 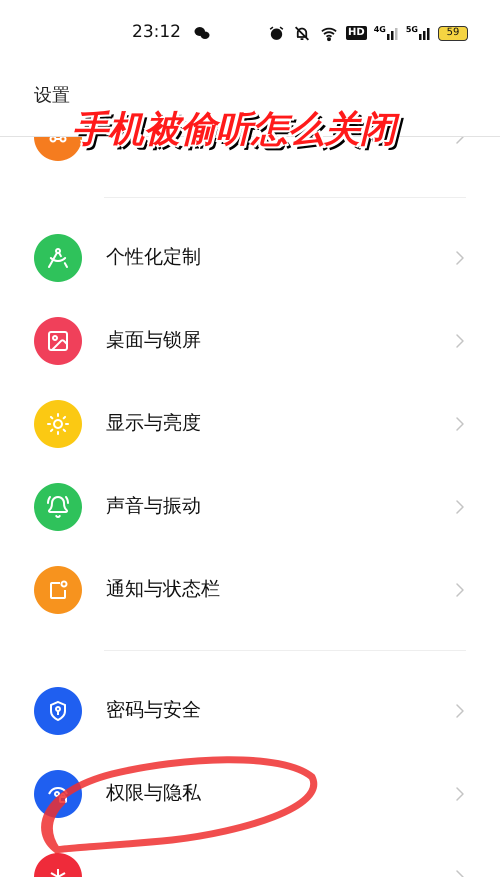 I want to click on row-label: 个性化定制, so click(x=153, y=257).